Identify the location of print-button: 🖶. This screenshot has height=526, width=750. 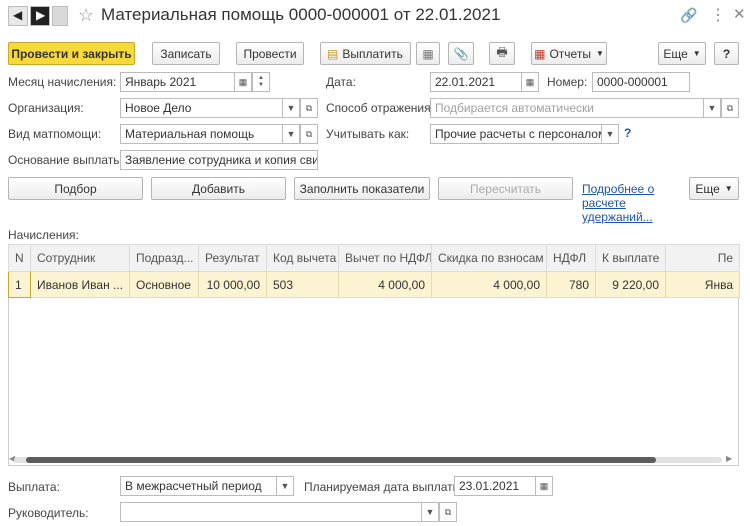
(502, 53).